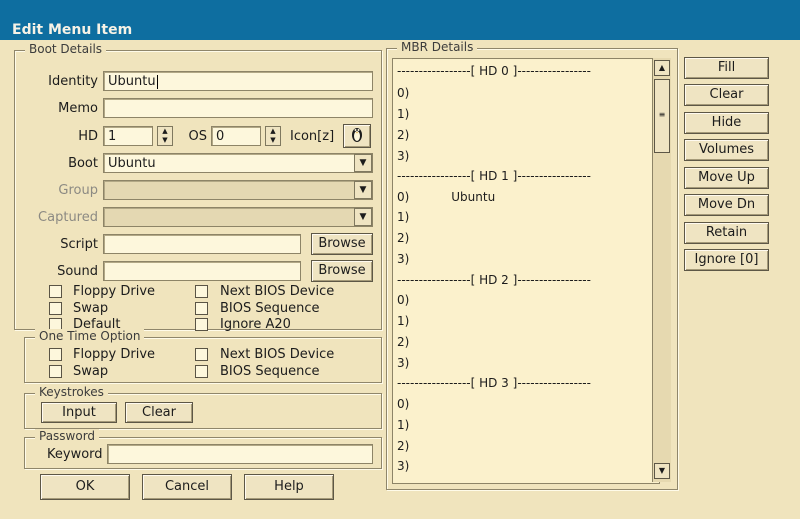 This screenshot has width=800, height=519. Describe the element at coordinates (661, 270) in the screenshot. I see `mbr-scrollbar: ▲ ≡ ▼` at that location.